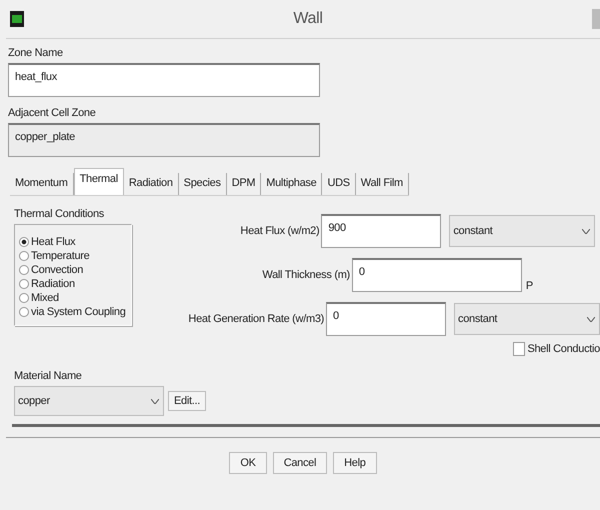  What do you see at coordinates (437, 275) in the screenshot?
I see `wall-thickness-field: 0` at bounding box center [437, 275].